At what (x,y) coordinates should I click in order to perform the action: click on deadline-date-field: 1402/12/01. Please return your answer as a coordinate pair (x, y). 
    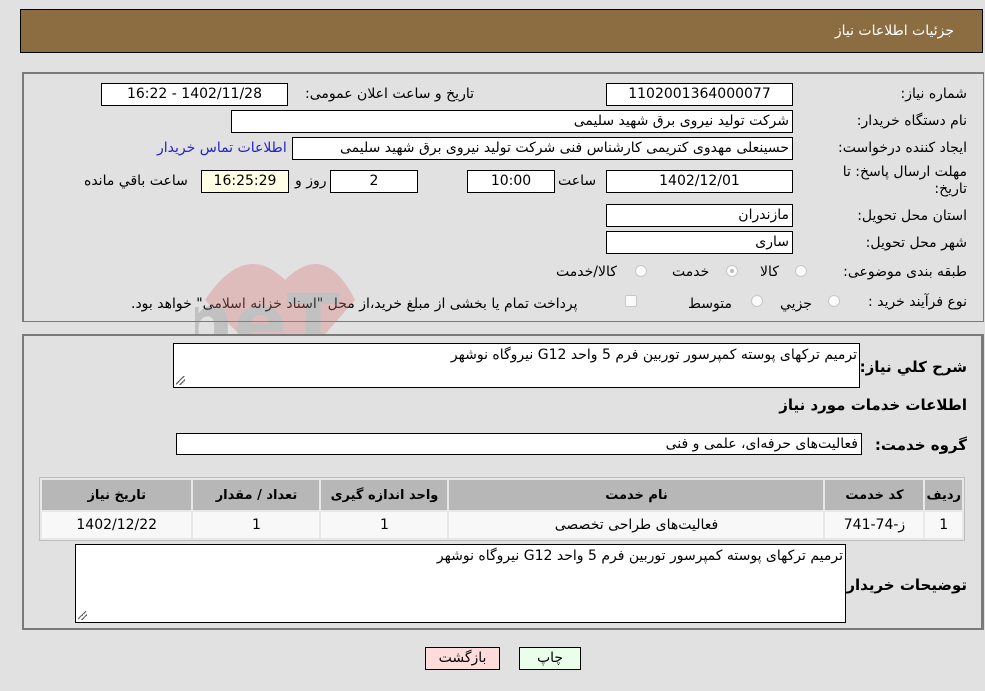
    Looking at the image, I should click on (699, 181).